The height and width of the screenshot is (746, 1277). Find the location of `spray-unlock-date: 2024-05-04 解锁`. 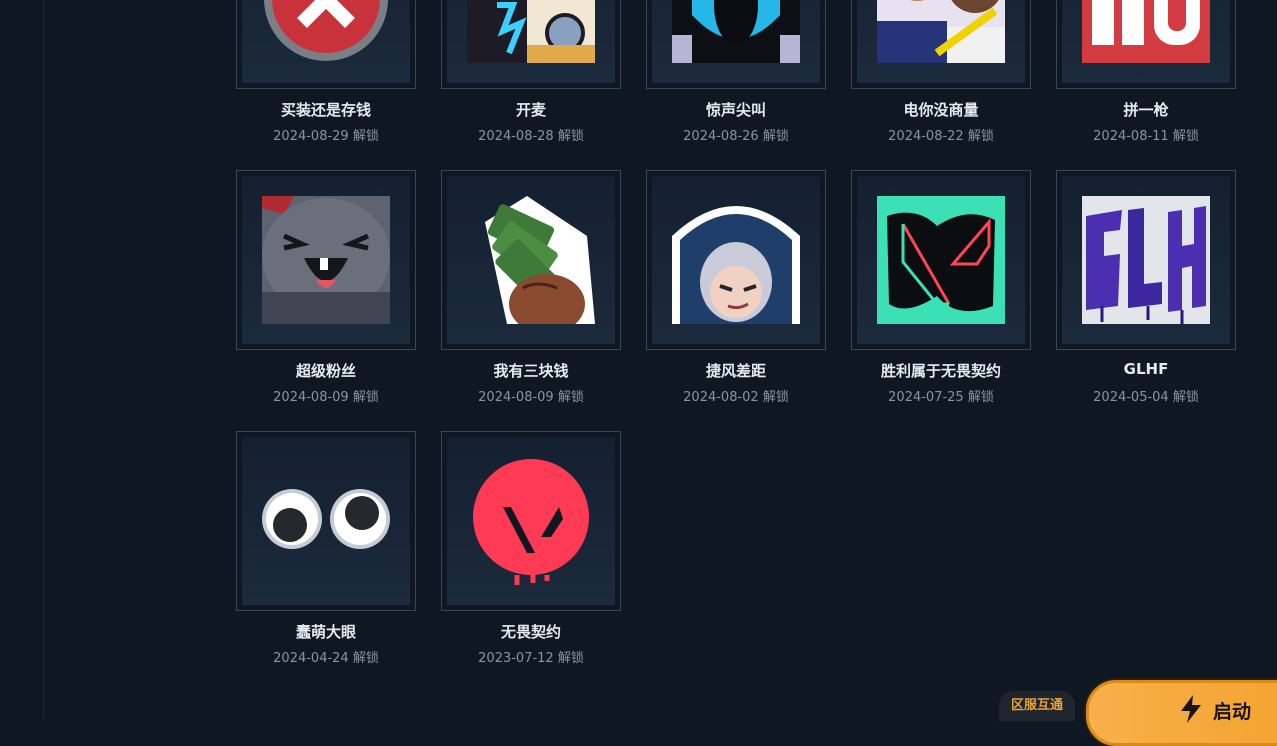

spray-unlock-date: 2024-05-04 解锁 is located at coordinates (1146, 397).